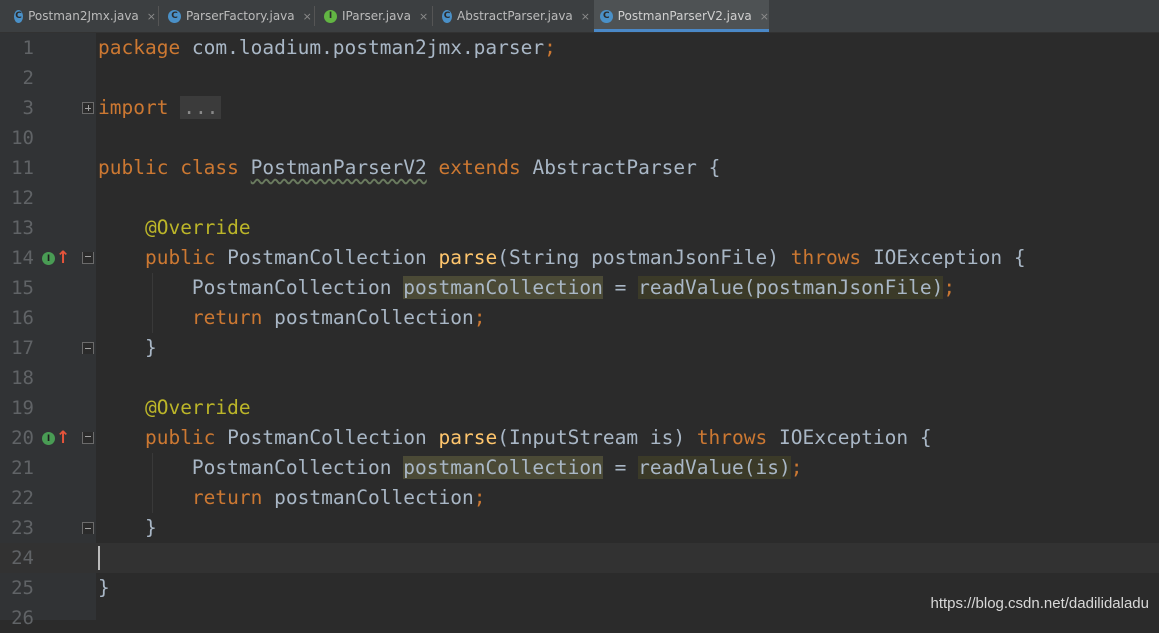 Image resolution: width=1159 pixels, height=633 pixels. I want to click on line-number: 21, so click(22, 468).